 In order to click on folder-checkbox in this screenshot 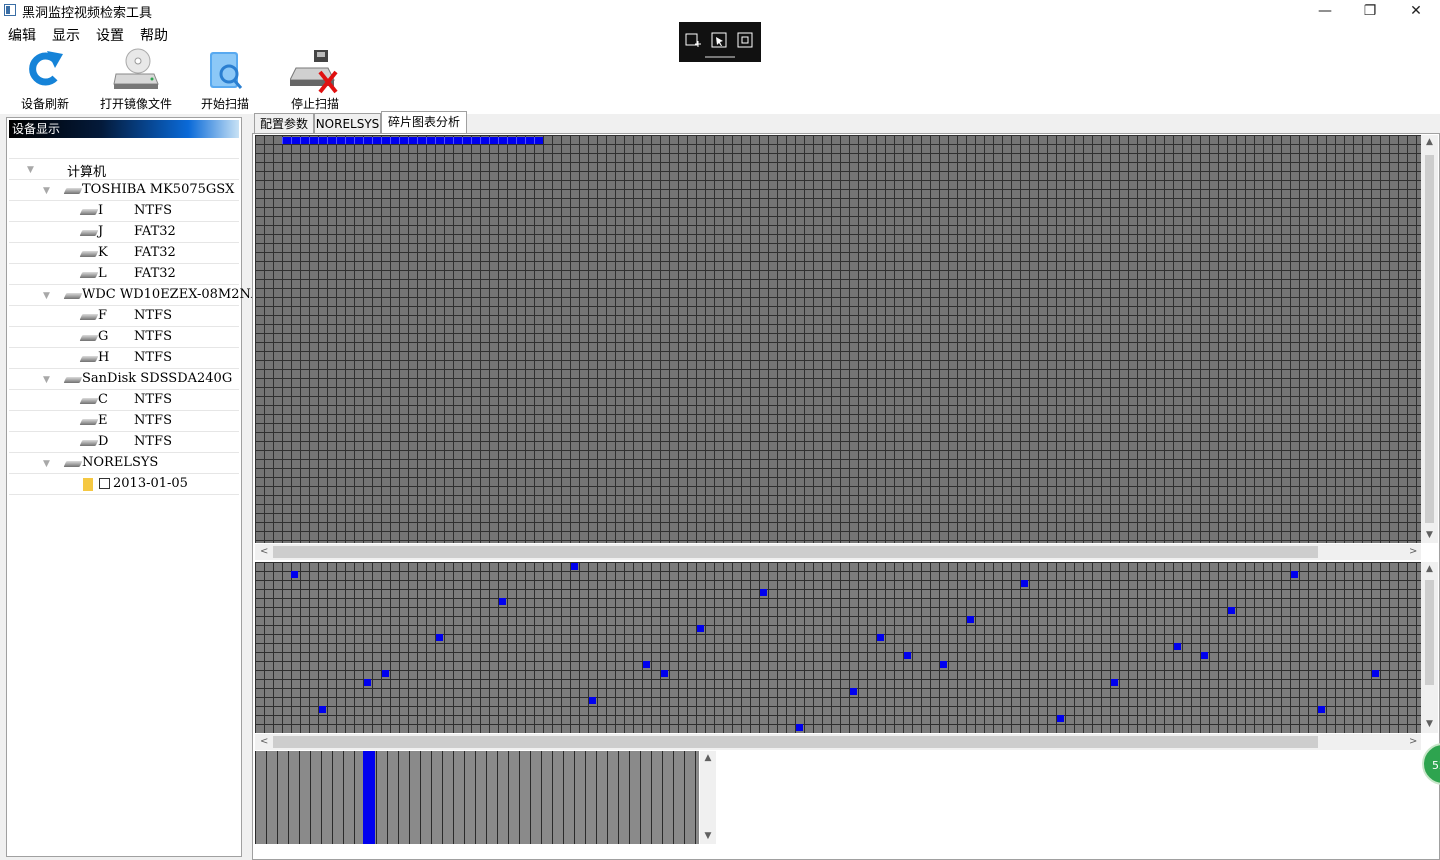, I will do `click(104, 483)`.